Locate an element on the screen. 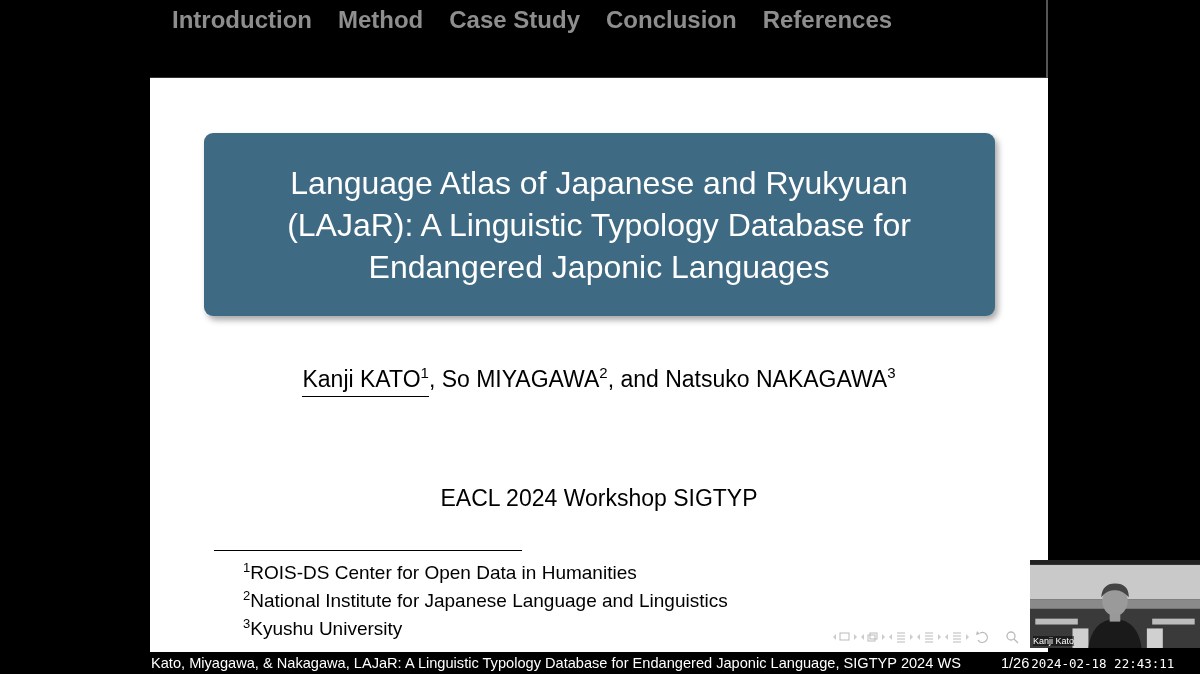  citation-text: Kato, Miyagawa, & Nakagawa, LAJaR: A Linguistic Typology Database for Endangered Japonic Language, SIGTYP 2024 WS is located at coordinates (556, 663).